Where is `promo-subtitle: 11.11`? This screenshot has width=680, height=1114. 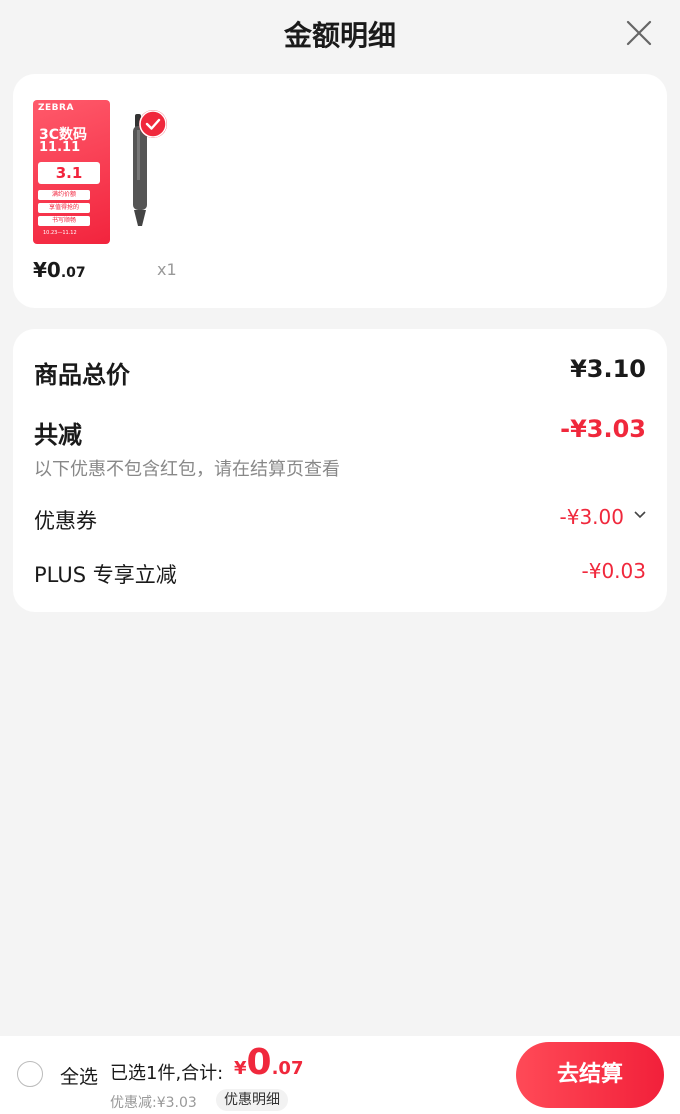 promo-subtitle: 11.11 is located at coordinates (60, 147).